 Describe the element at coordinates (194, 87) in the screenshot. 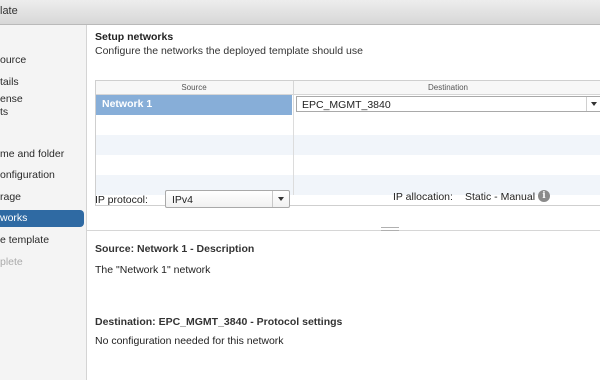

I see `column-header-source: Source` at that location.